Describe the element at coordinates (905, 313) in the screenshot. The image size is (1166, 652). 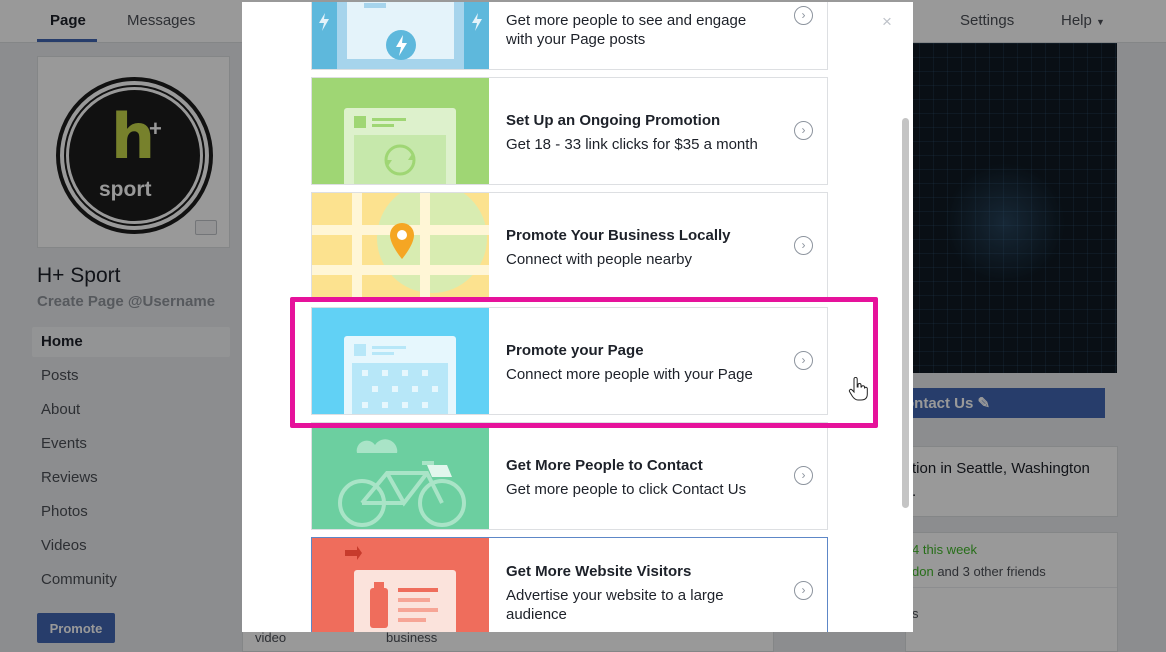
I see `dialog-scrollbar` at that location.